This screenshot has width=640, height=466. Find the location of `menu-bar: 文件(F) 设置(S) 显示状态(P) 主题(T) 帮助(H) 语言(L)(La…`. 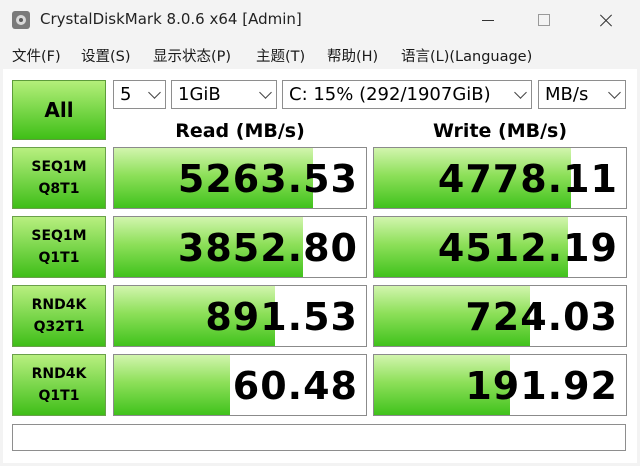

menu-bar: 文件(F) 设置(S) 显示状态(P) 主题(T) 帮助(H) 语言(L)(La… is located at coordinates (320, 54).